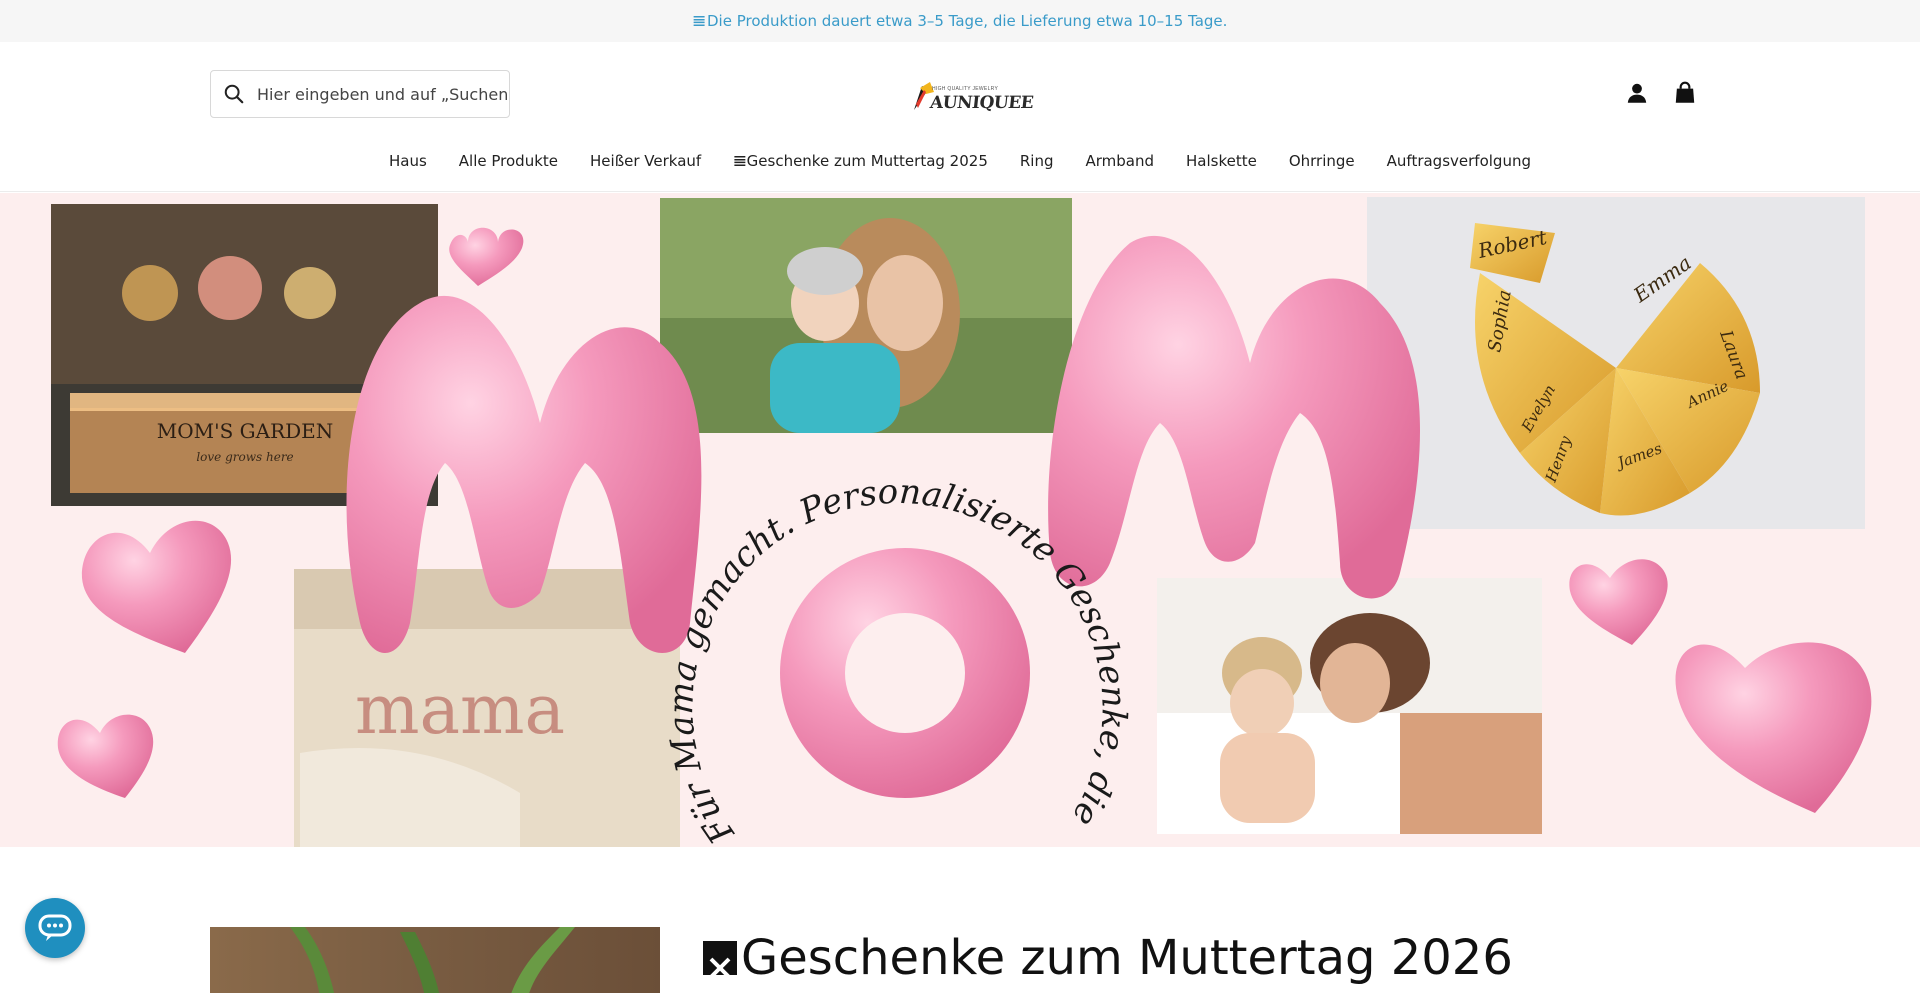 The width and height of the screenshot is (1920, 993). I want to click on chat-bubble-icon, so click(55, 927).